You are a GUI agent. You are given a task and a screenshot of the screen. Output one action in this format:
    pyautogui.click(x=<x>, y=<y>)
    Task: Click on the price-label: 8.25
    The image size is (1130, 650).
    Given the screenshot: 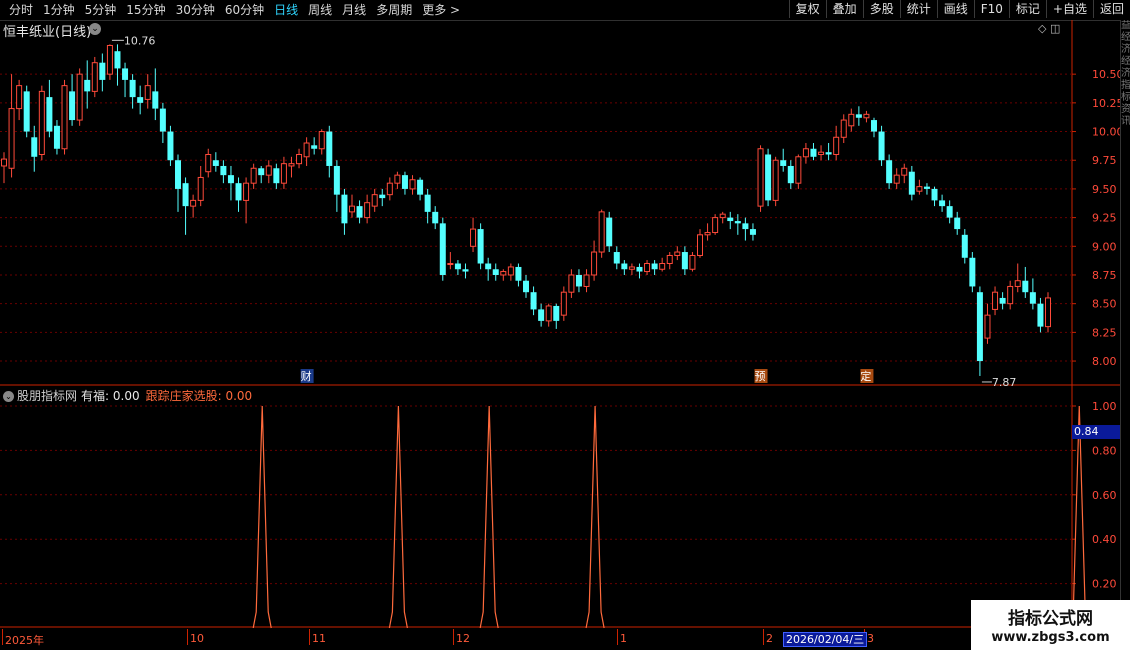 What is the action you would take?
    pyautogui.click(x=1104, y=332)
    